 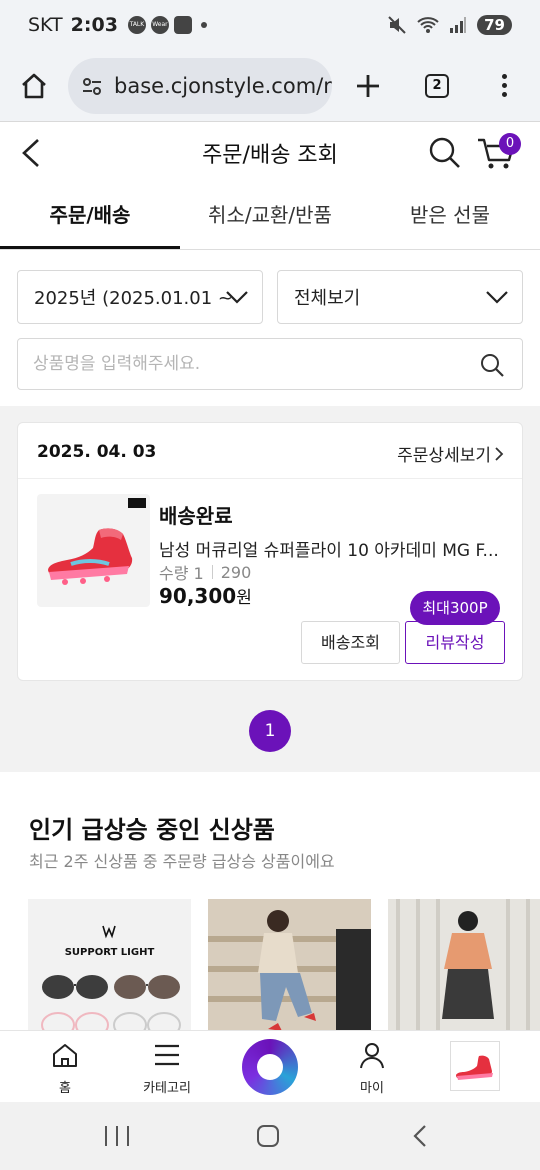 I want to click on plus-icon, so click(x=368, y=85).